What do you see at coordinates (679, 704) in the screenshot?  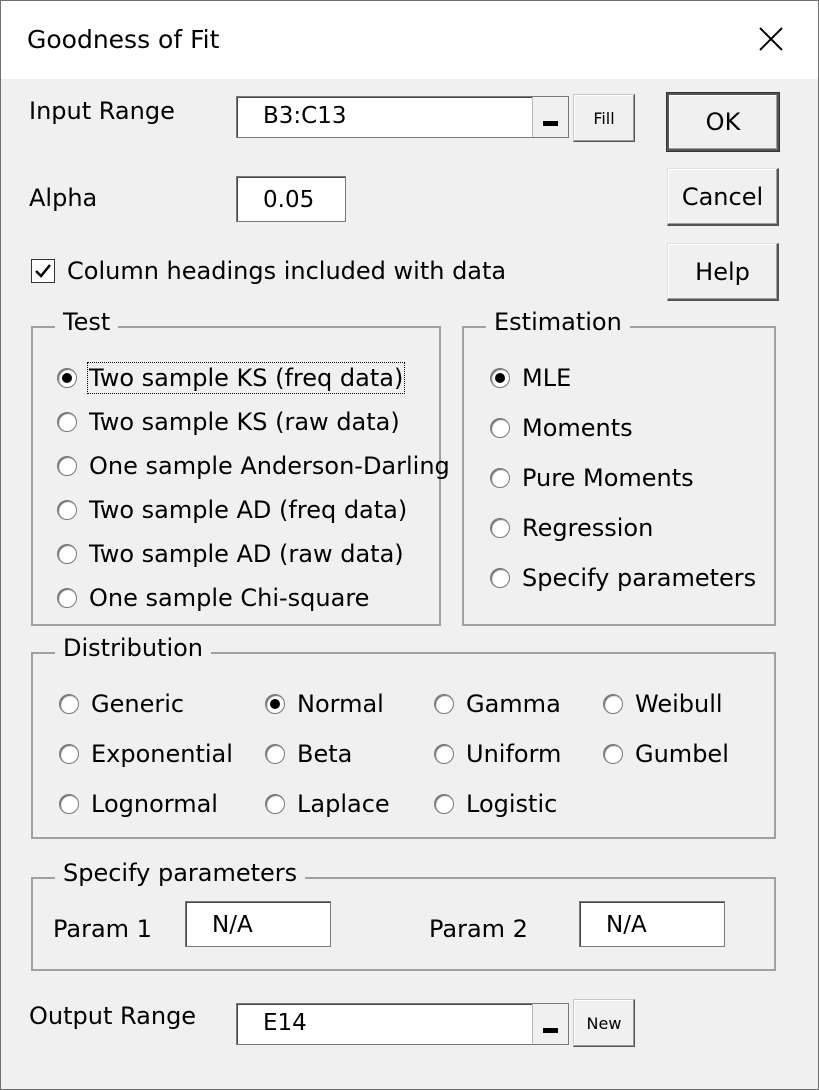 I see `distribution-option-label: Weibull` at bounding box center [679, 704].